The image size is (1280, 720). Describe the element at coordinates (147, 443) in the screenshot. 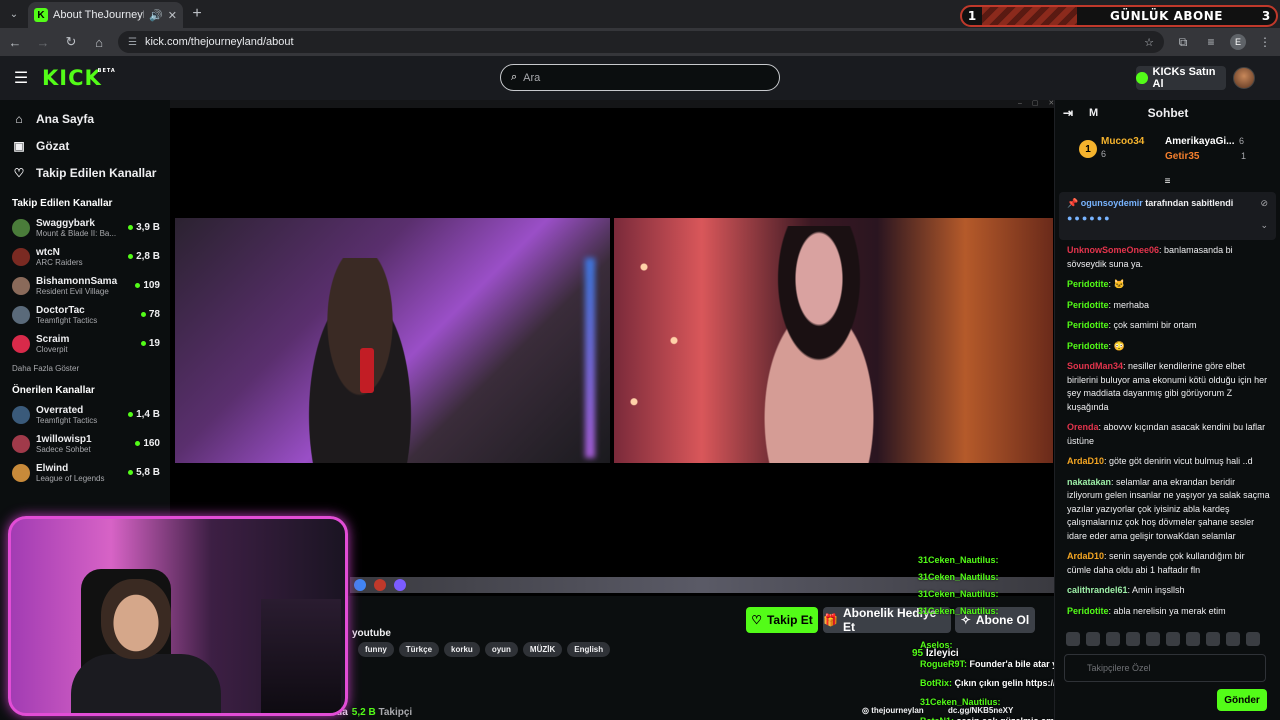

I see `channel-viewers: 160` at that location.